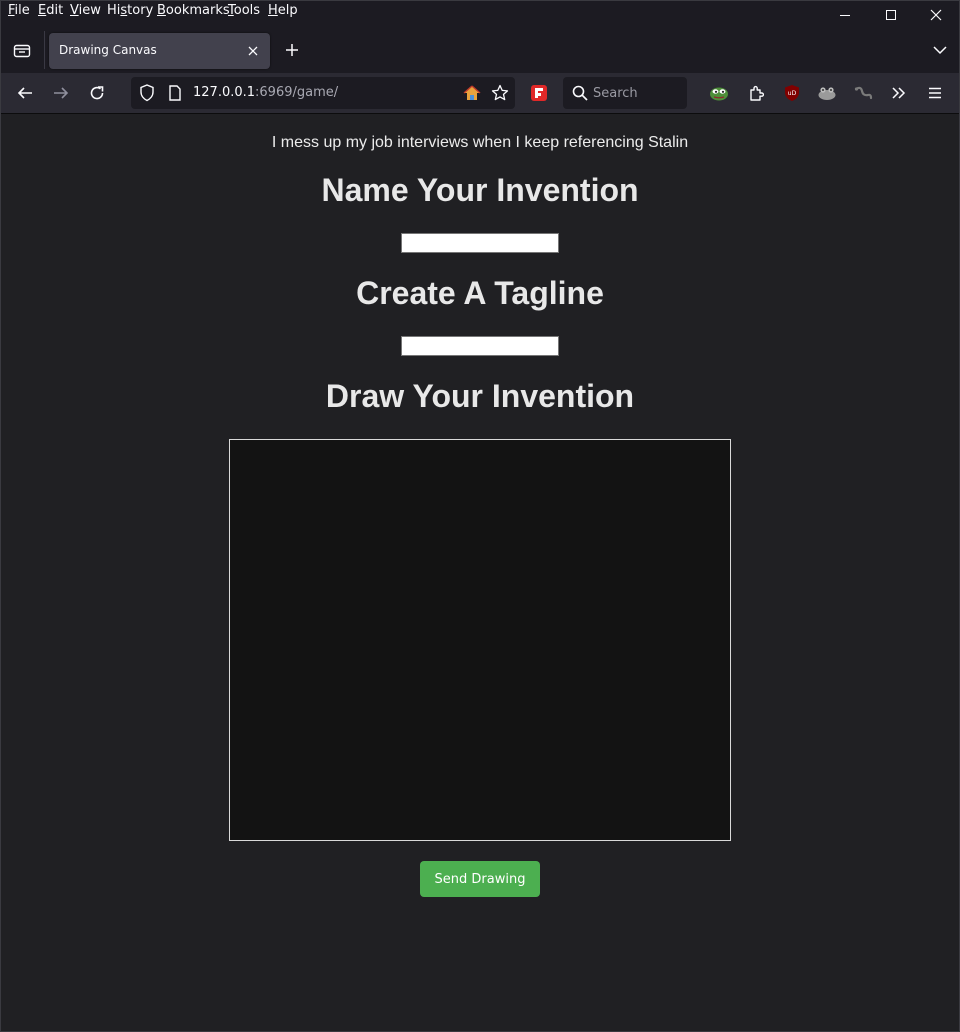 The height and width of the screenshot is (1032, 960). I want to click on star-icon, so click(500, 93).